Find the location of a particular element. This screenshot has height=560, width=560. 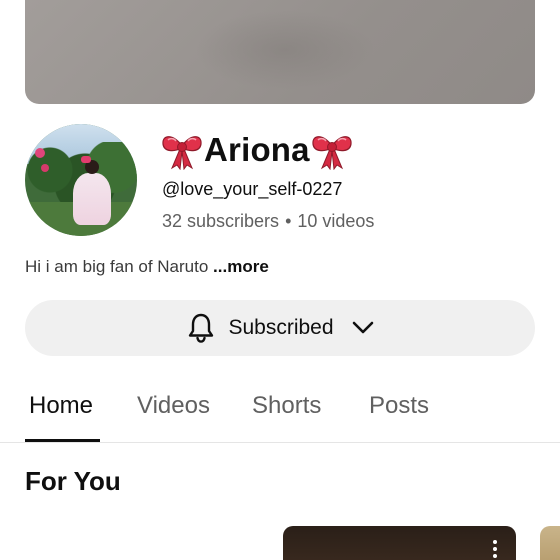

avatar-figure is located at coordinates (92, 190).